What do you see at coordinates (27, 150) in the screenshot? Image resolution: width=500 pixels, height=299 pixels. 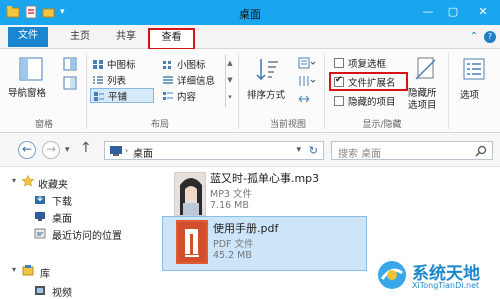 I see `back-icon: ←` at bounding box center [27, 150].